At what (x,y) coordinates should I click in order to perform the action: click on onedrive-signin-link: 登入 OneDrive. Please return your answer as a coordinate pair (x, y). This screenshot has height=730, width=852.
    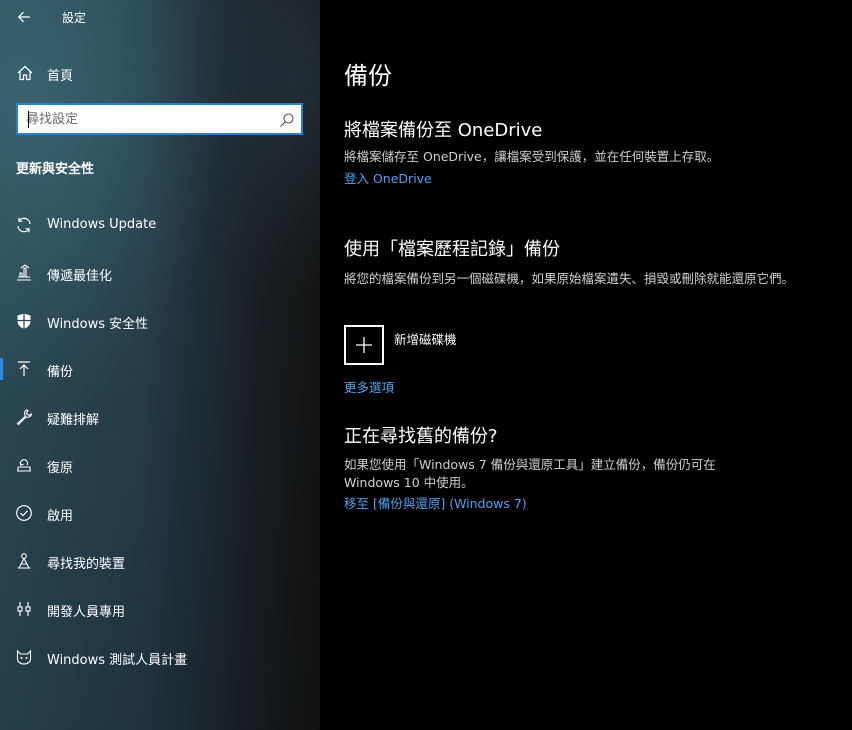
    Looking at the image, I should click on (388, 177).